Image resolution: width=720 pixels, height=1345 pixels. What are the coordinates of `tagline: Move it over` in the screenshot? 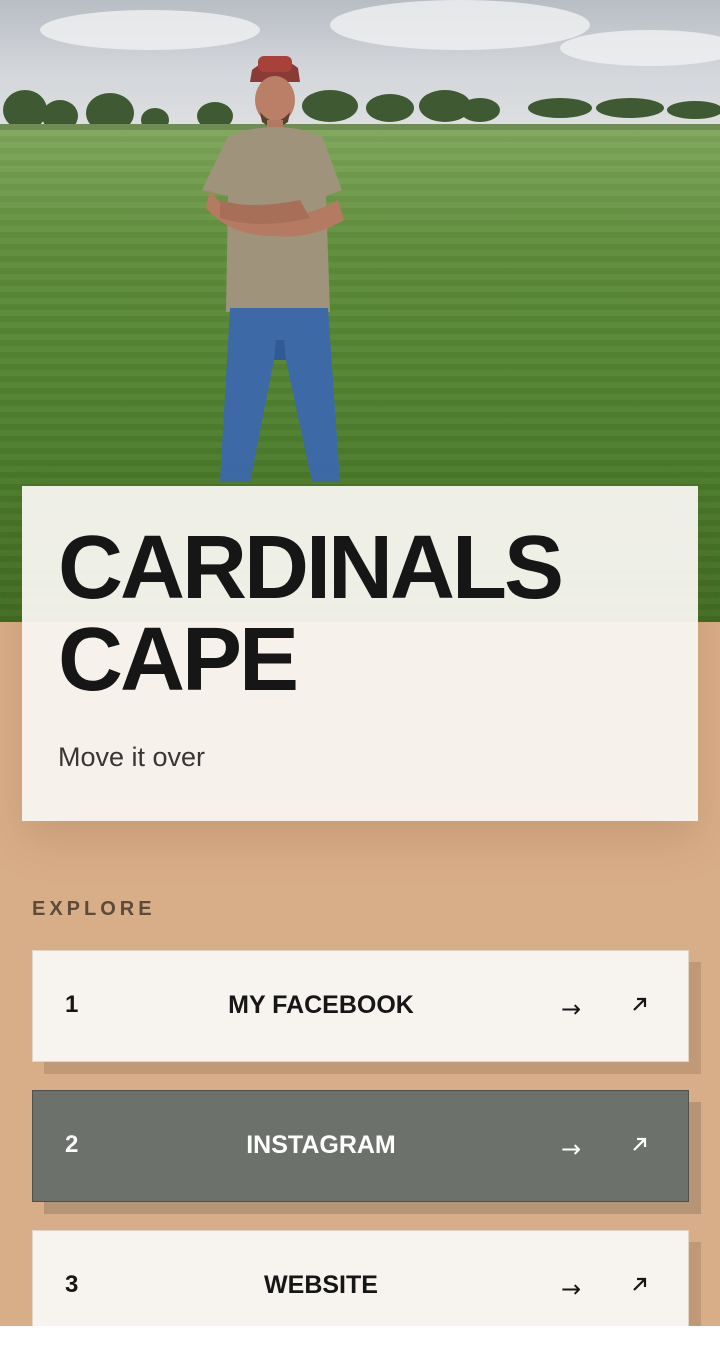 It's located at (132, 757).